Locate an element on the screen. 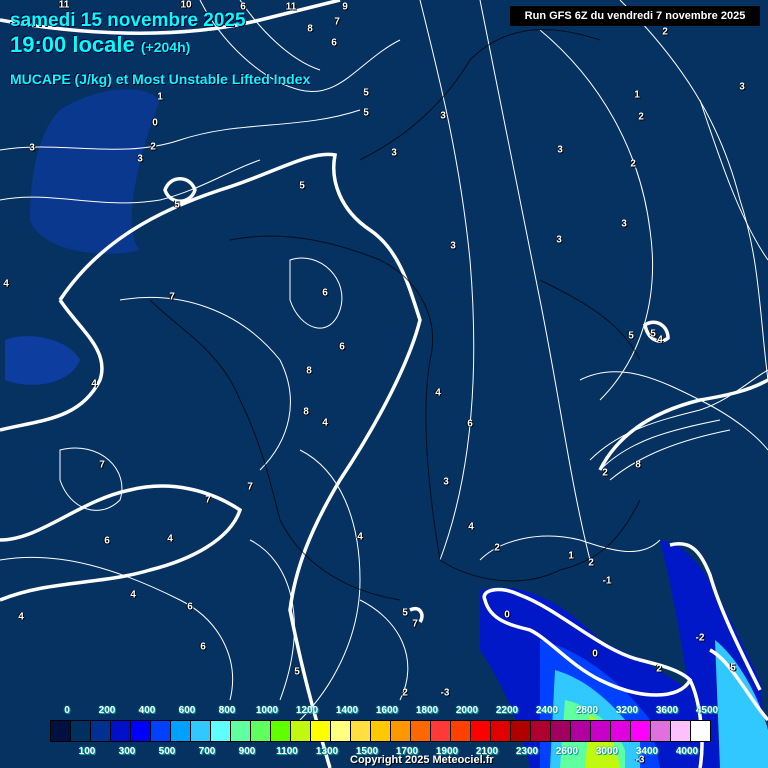 The width and height of the screenshot is (768, 768). colorbar-top-label: 600 is located at coordinates (187, 710).